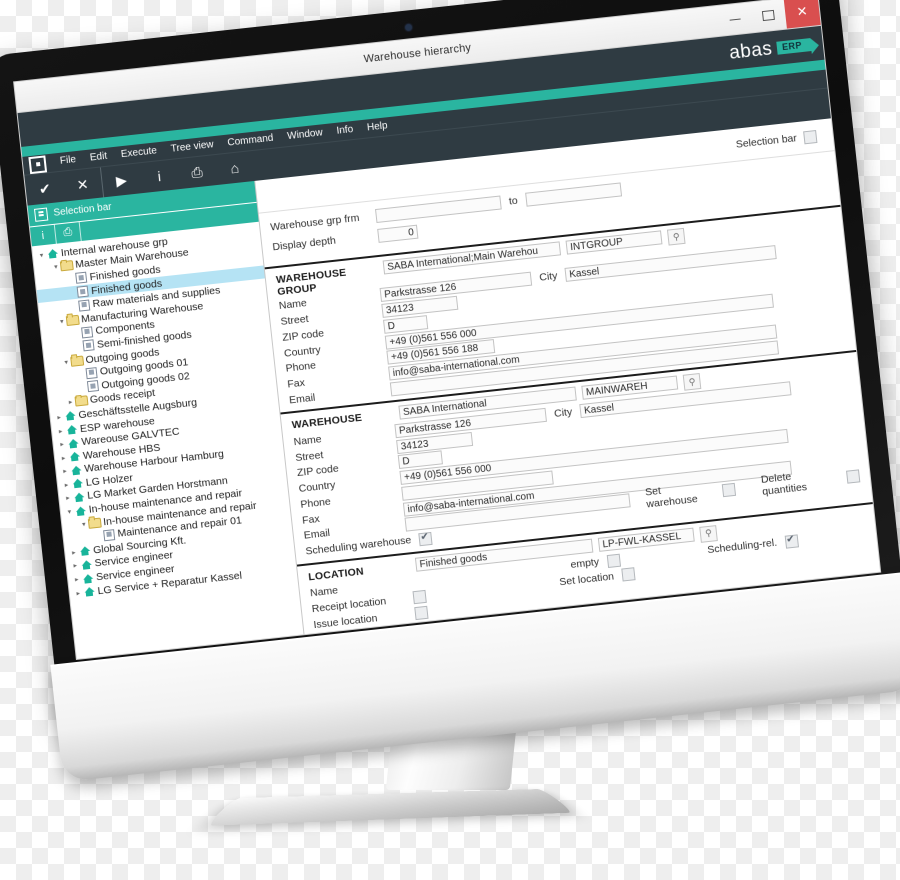  I want to click on play-icon: ▶, so click(121, 180).